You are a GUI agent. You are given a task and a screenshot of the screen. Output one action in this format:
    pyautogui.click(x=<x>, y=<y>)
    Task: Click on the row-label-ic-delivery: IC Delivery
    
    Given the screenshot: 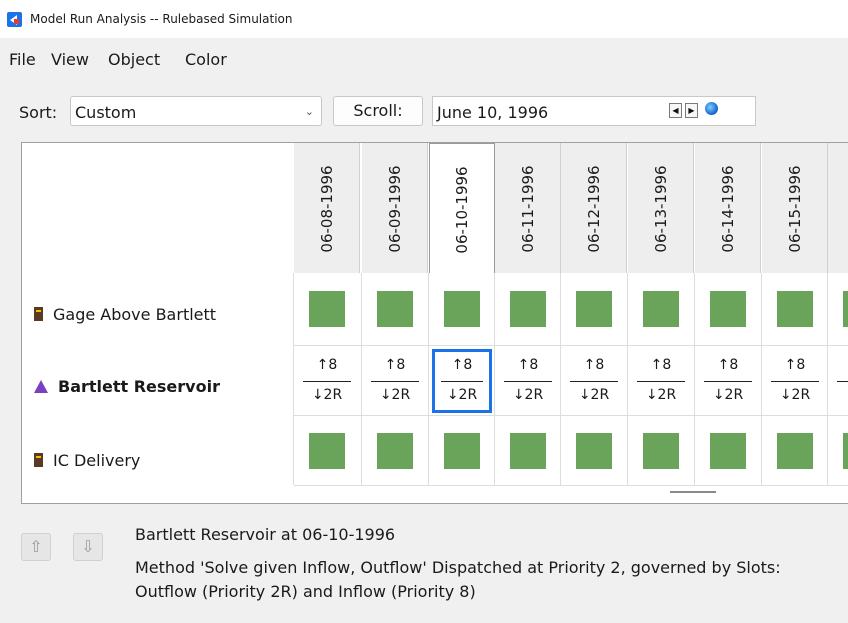 What is the action you would take?
    pyautogui.click(x=87, y=460)
    